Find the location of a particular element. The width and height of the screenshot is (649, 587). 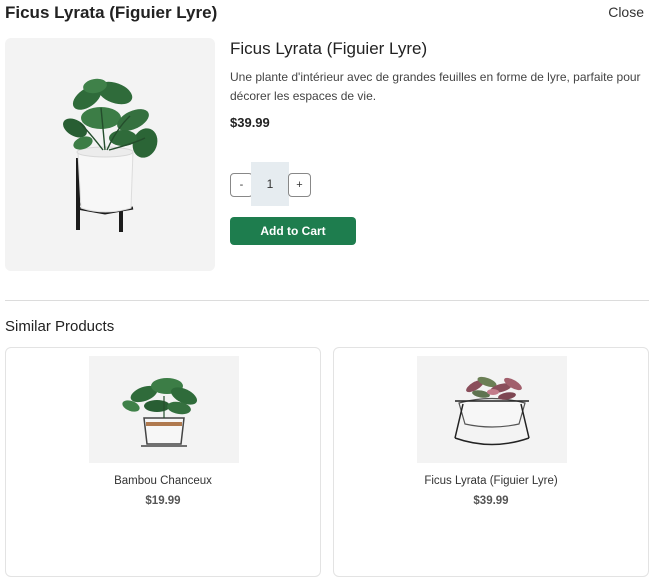

product-title: Ficus Lyrata (Figuier Lyre) is located at coordinates (329, 48).